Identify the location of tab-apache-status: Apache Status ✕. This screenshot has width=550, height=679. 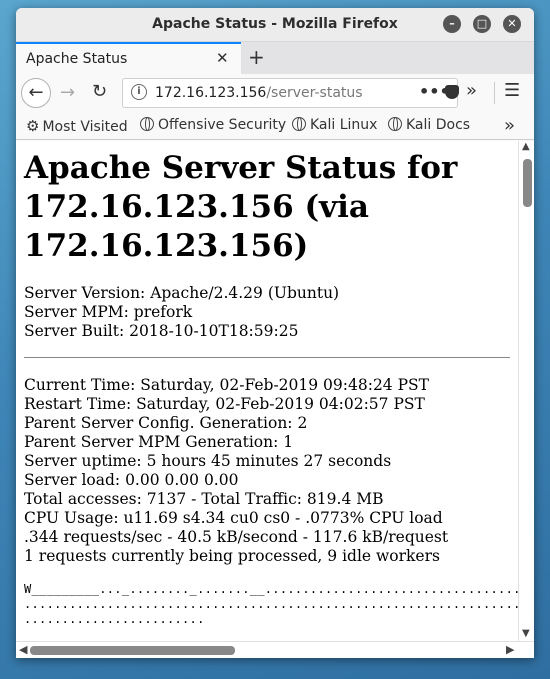
(128, 58).